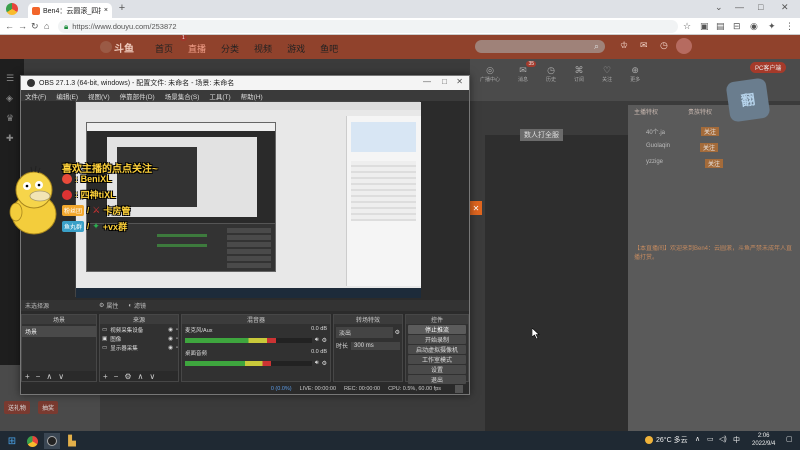 The image size is (800, 450). I want to click on close-popup-icon: ✕, so click(476, 208).